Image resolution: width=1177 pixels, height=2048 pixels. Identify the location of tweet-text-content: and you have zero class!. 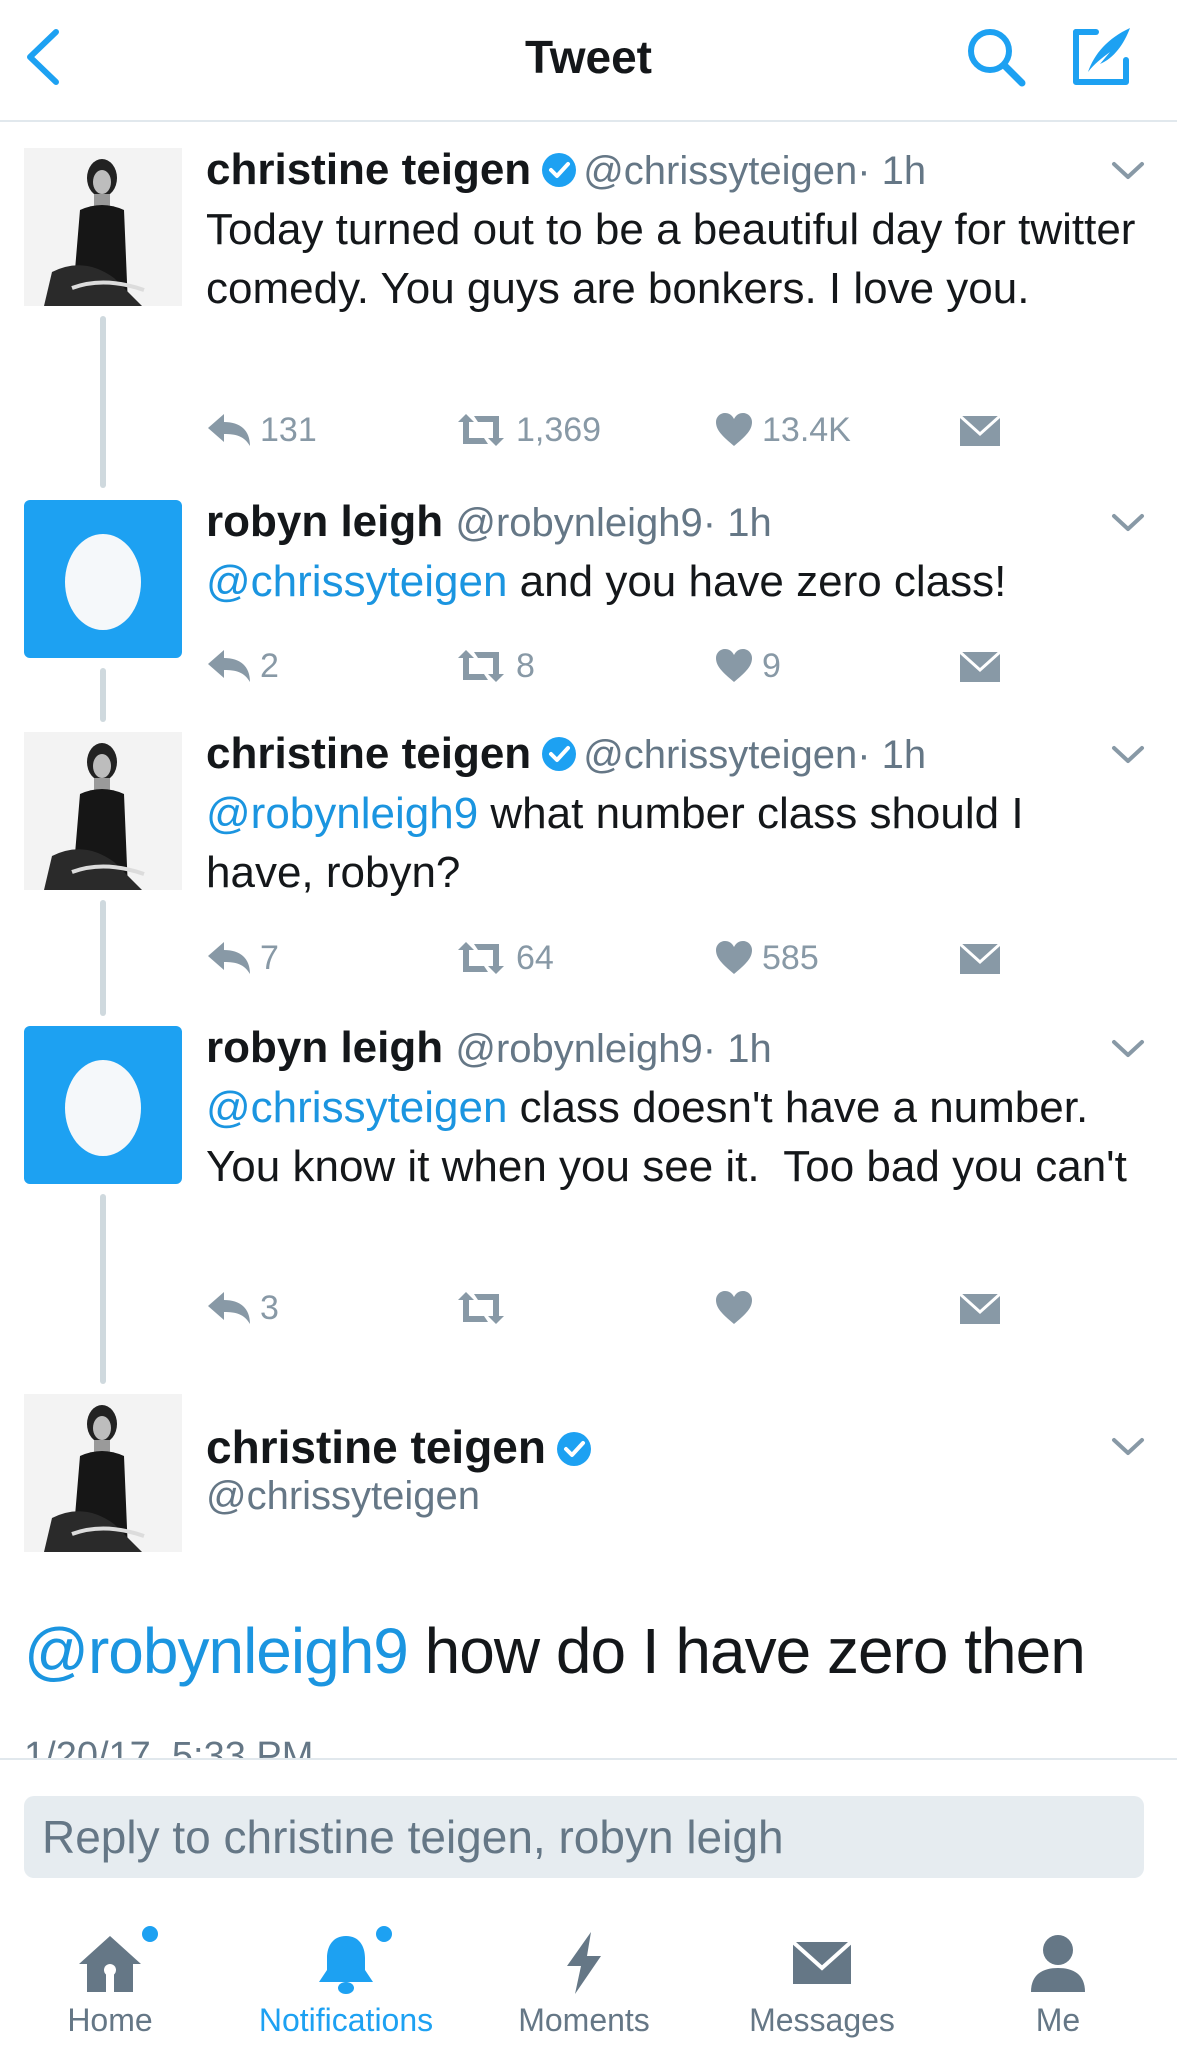
(757, 581).